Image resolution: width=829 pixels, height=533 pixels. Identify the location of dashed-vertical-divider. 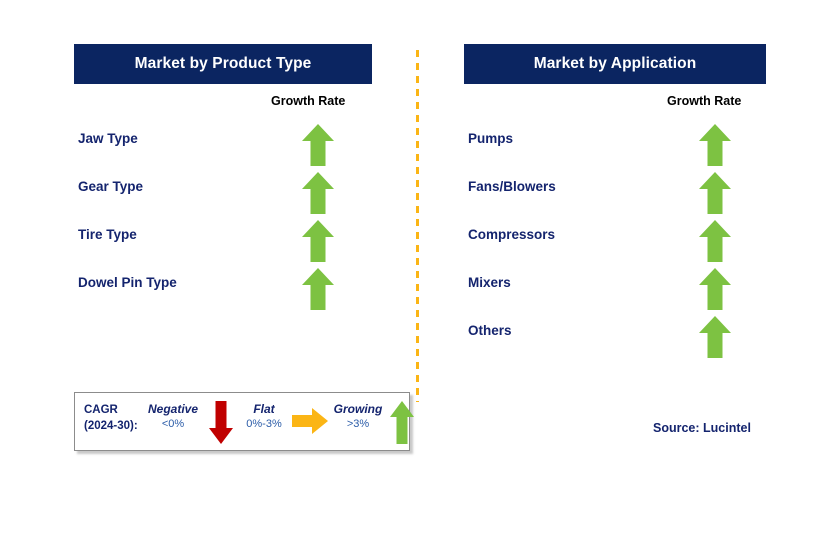
(417, 226).